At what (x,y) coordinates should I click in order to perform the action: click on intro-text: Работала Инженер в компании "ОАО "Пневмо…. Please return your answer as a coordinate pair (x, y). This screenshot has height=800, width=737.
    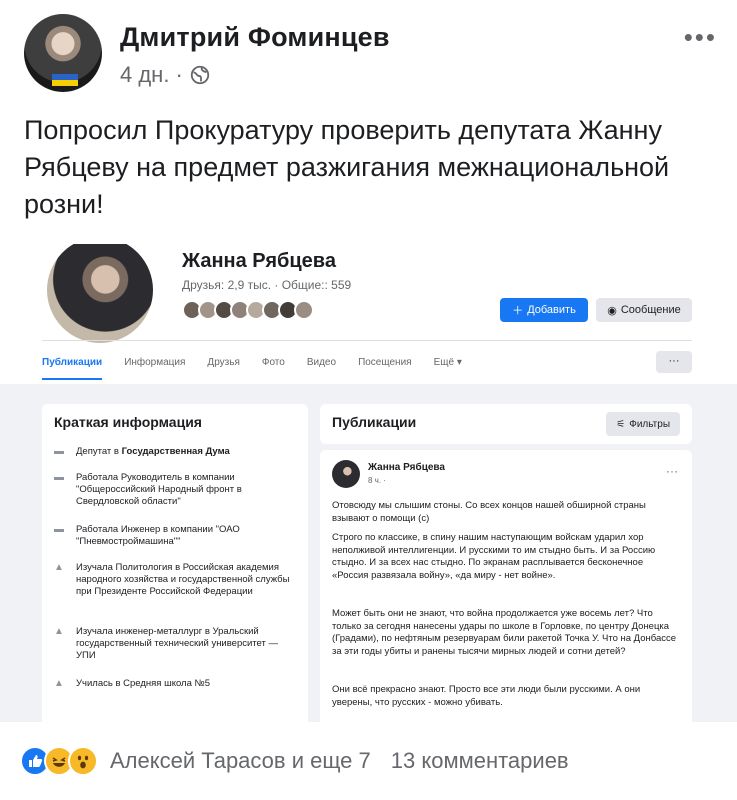
    Looking at the image, I should click on (158, 535).